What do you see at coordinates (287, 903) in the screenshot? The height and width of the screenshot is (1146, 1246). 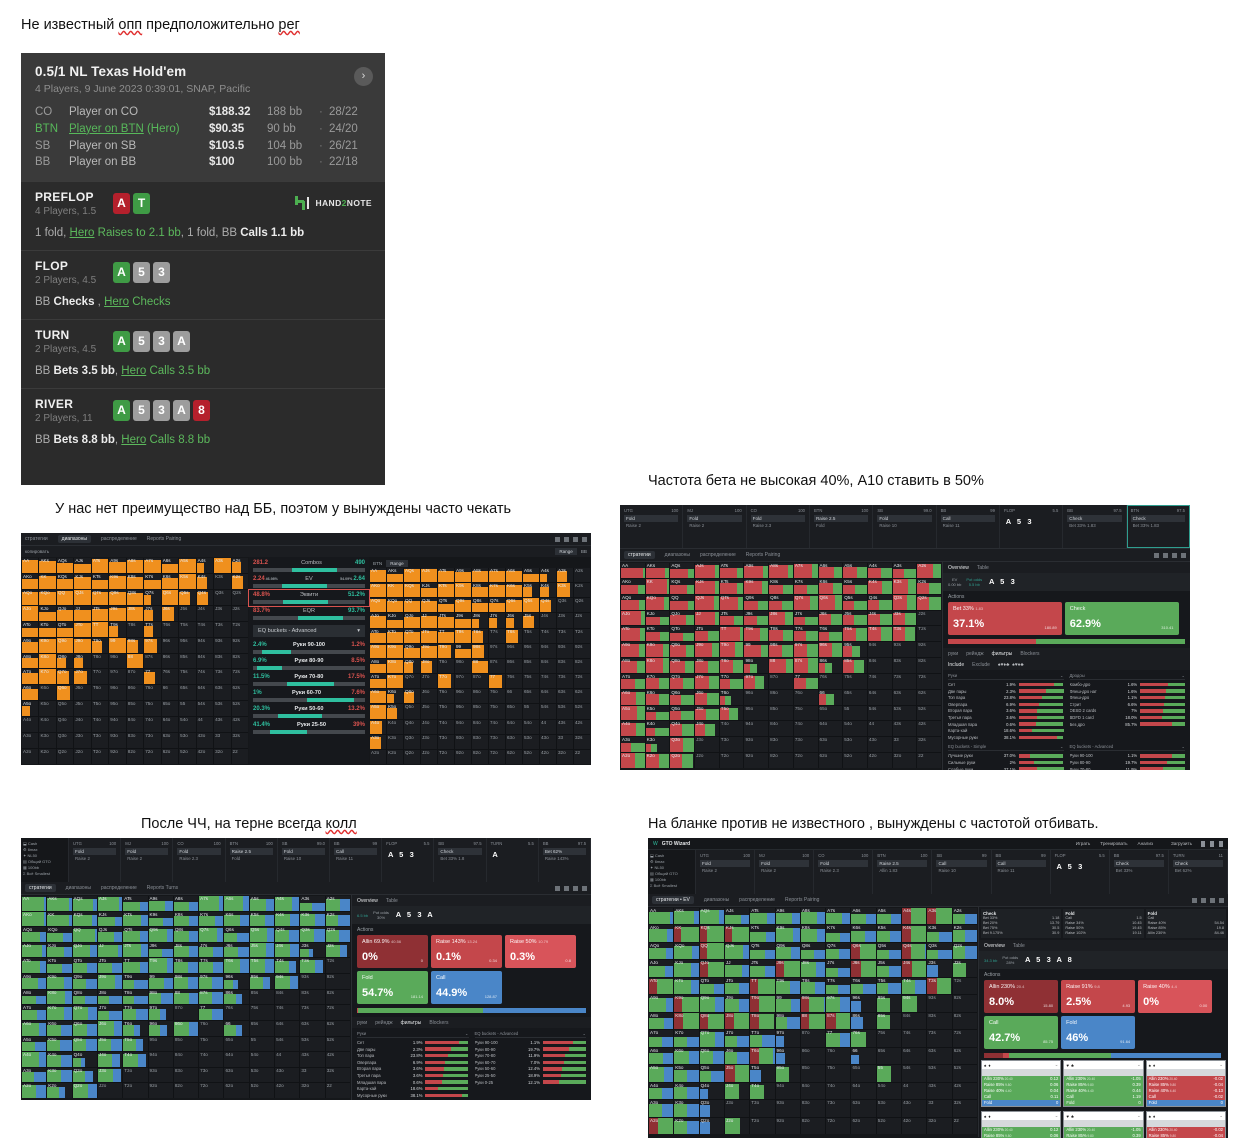 I see `matrix-cell: A4s` at bounding box center [287, 903].